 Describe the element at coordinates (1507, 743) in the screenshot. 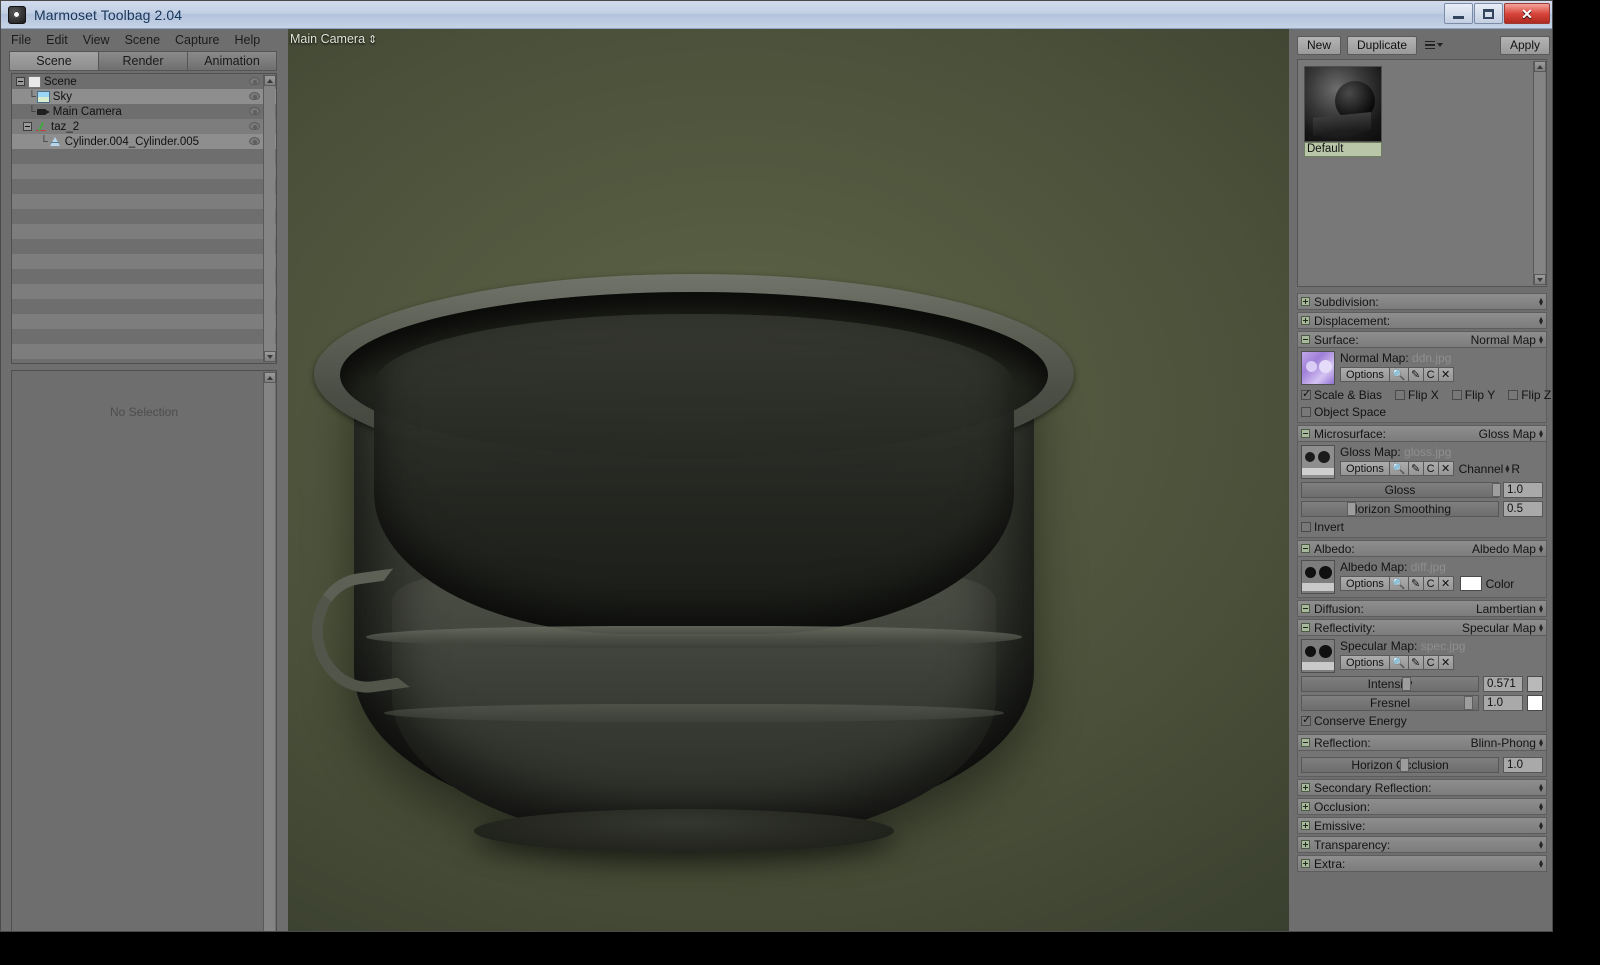

I see `section-value: Blinn-Phong ▴ ▾` at that location.